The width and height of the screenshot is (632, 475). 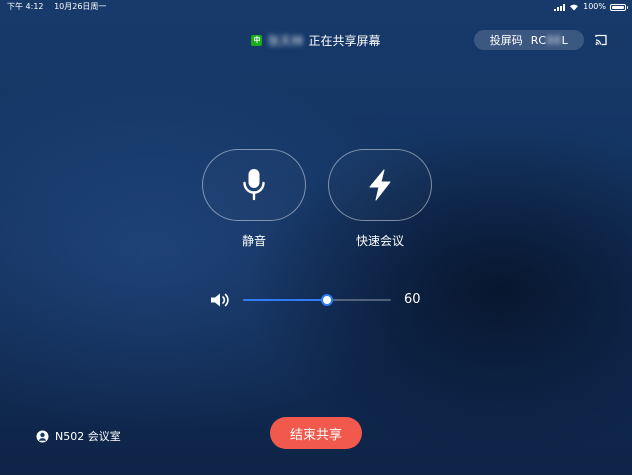 I want to click on room-name: N502 会议室, so click(x=88, y=436).